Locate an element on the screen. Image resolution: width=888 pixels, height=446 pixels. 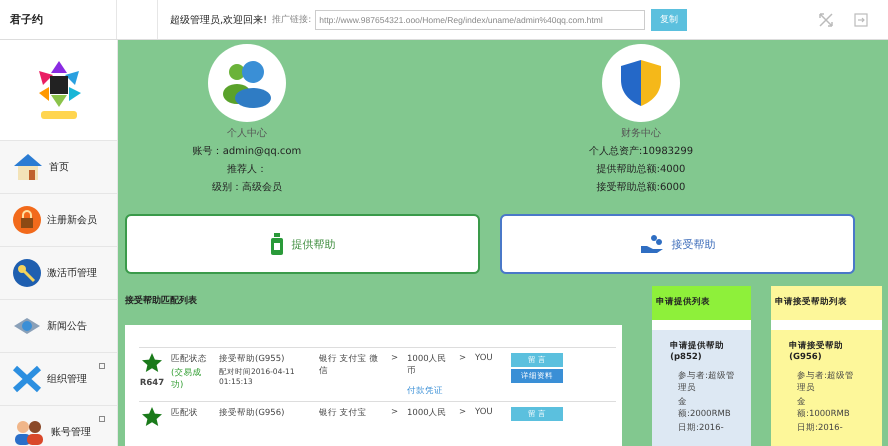
request-title: 接受帮助(G955) is located at coordinates (252, 359).